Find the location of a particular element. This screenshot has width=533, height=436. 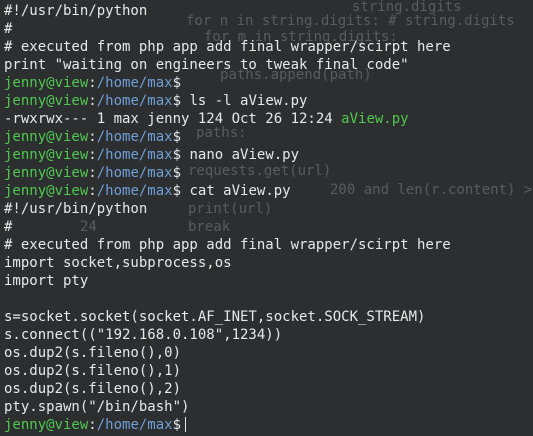

file-permissions-text: -rwxrwx--- 1 max jenny 124 Oct 26 12:24 is located at coordinates (173, 119).